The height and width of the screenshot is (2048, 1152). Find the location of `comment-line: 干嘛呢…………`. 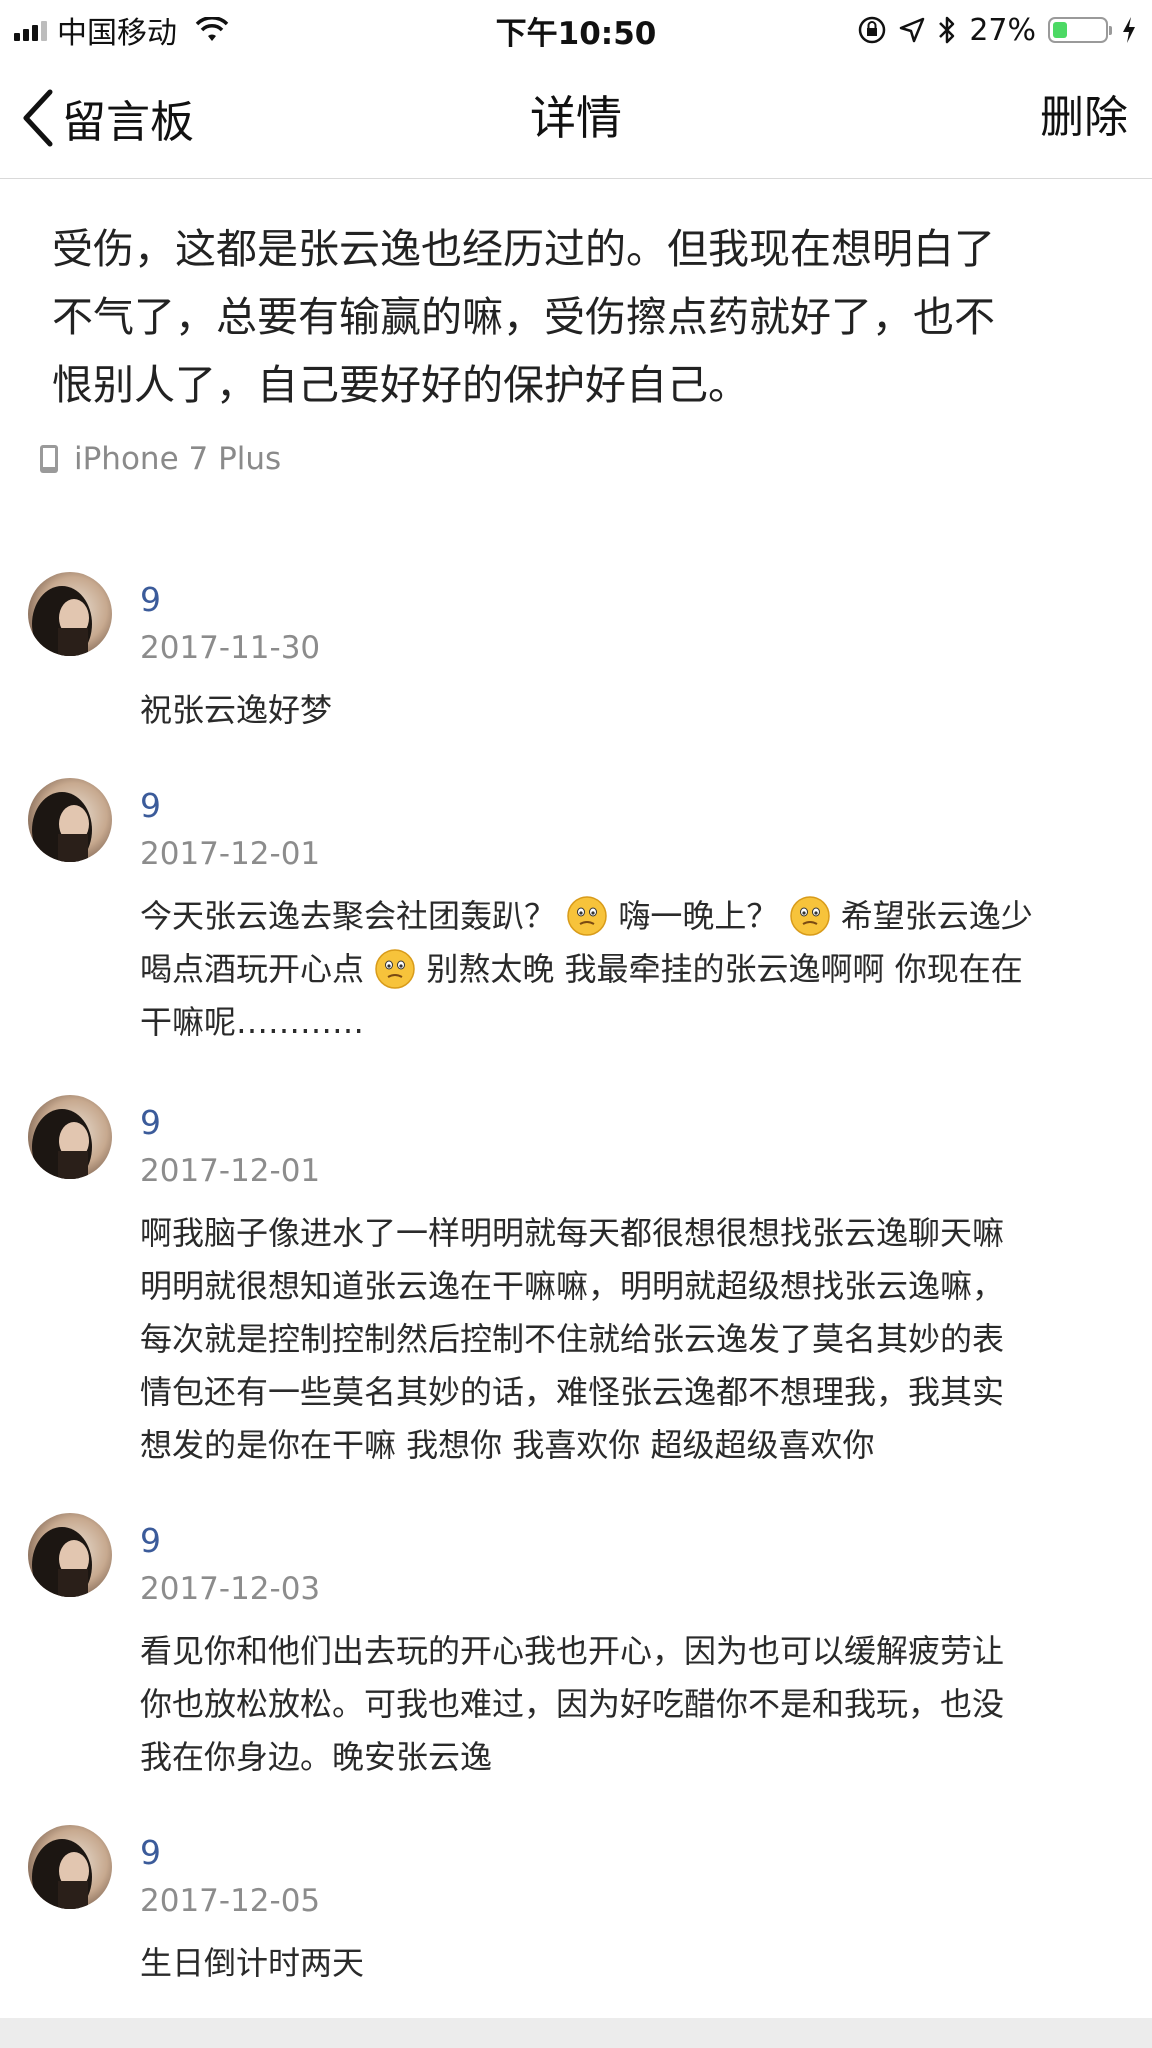

comment-line: 干嘛呢………… is located at coordinates (252, 1022).